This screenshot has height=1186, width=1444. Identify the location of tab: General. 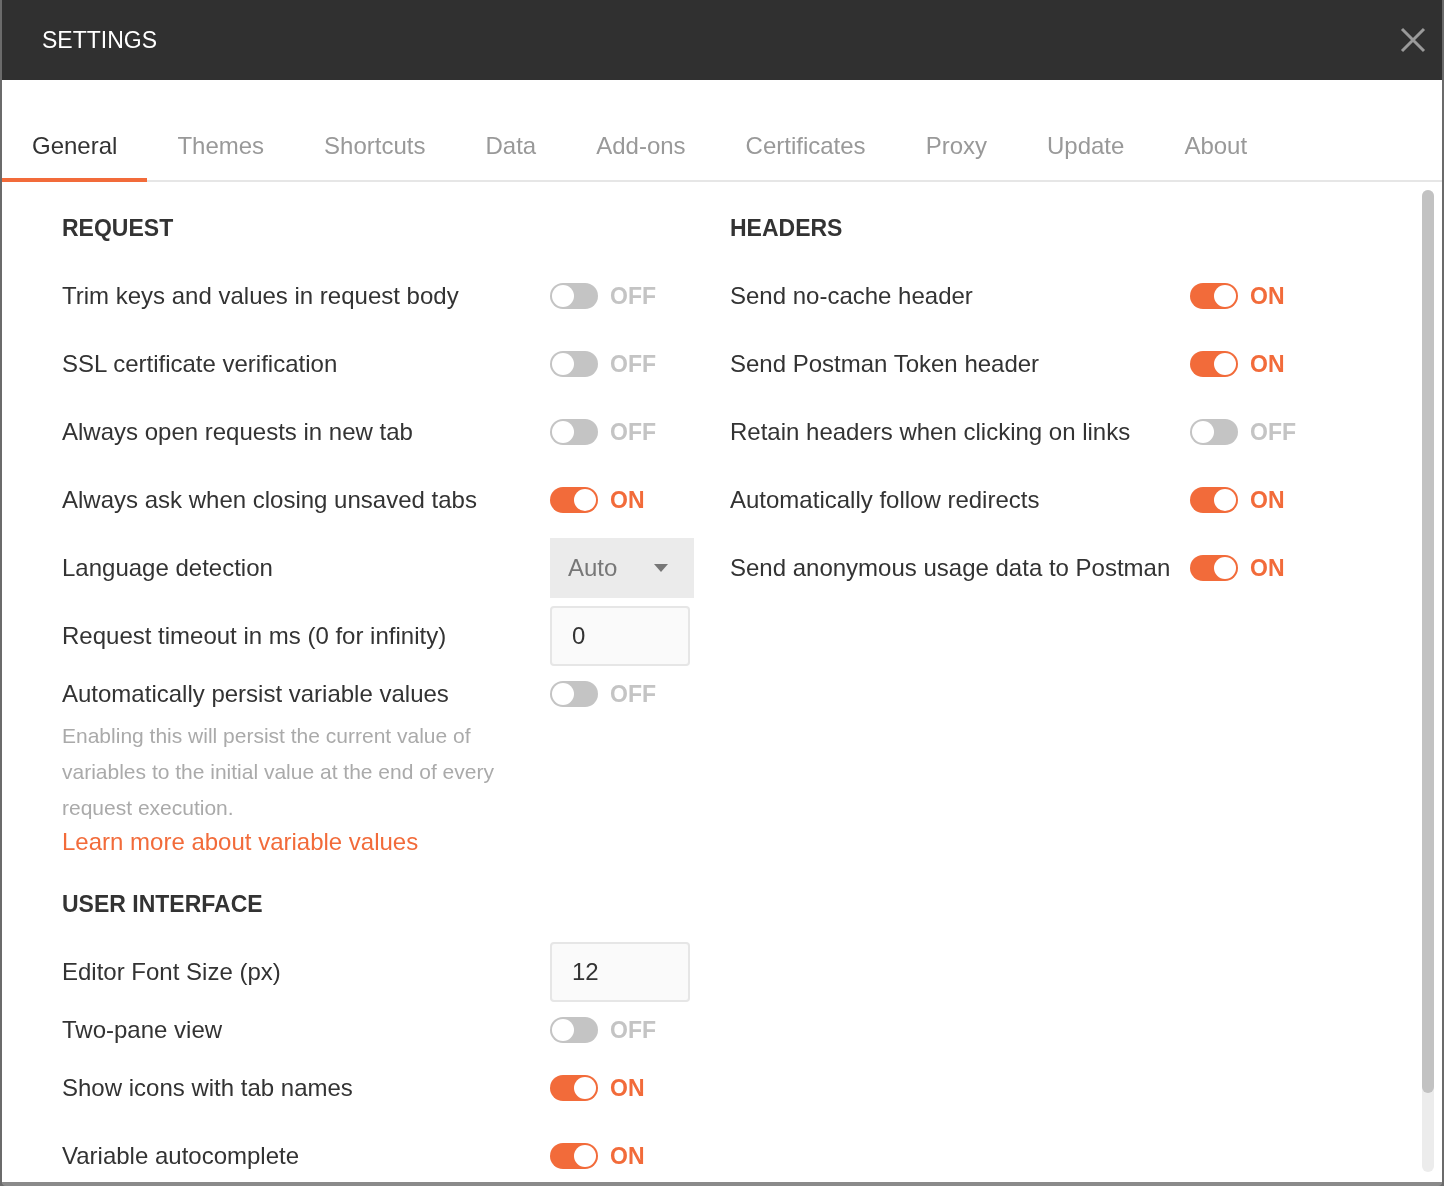
(75, 146).